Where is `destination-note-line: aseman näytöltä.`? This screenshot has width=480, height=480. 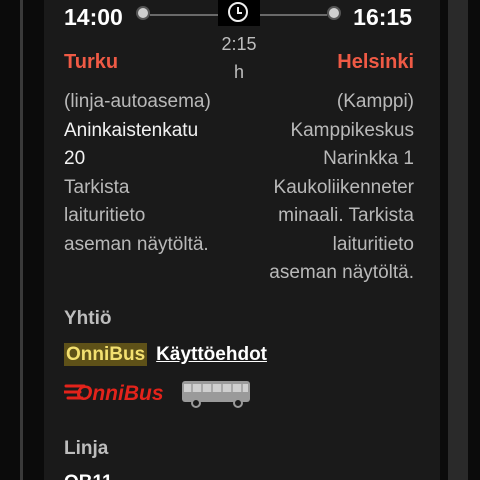
destination-note-line: aseman näytöltä. is located at coordinates (341, 272).